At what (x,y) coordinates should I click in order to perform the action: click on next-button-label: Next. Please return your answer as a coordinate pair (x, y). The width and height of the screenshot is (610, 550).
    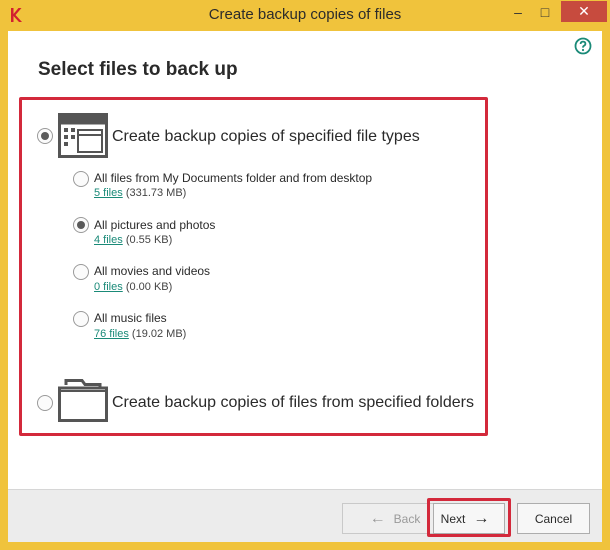
    Looking at the image, I should click on (453, 518).